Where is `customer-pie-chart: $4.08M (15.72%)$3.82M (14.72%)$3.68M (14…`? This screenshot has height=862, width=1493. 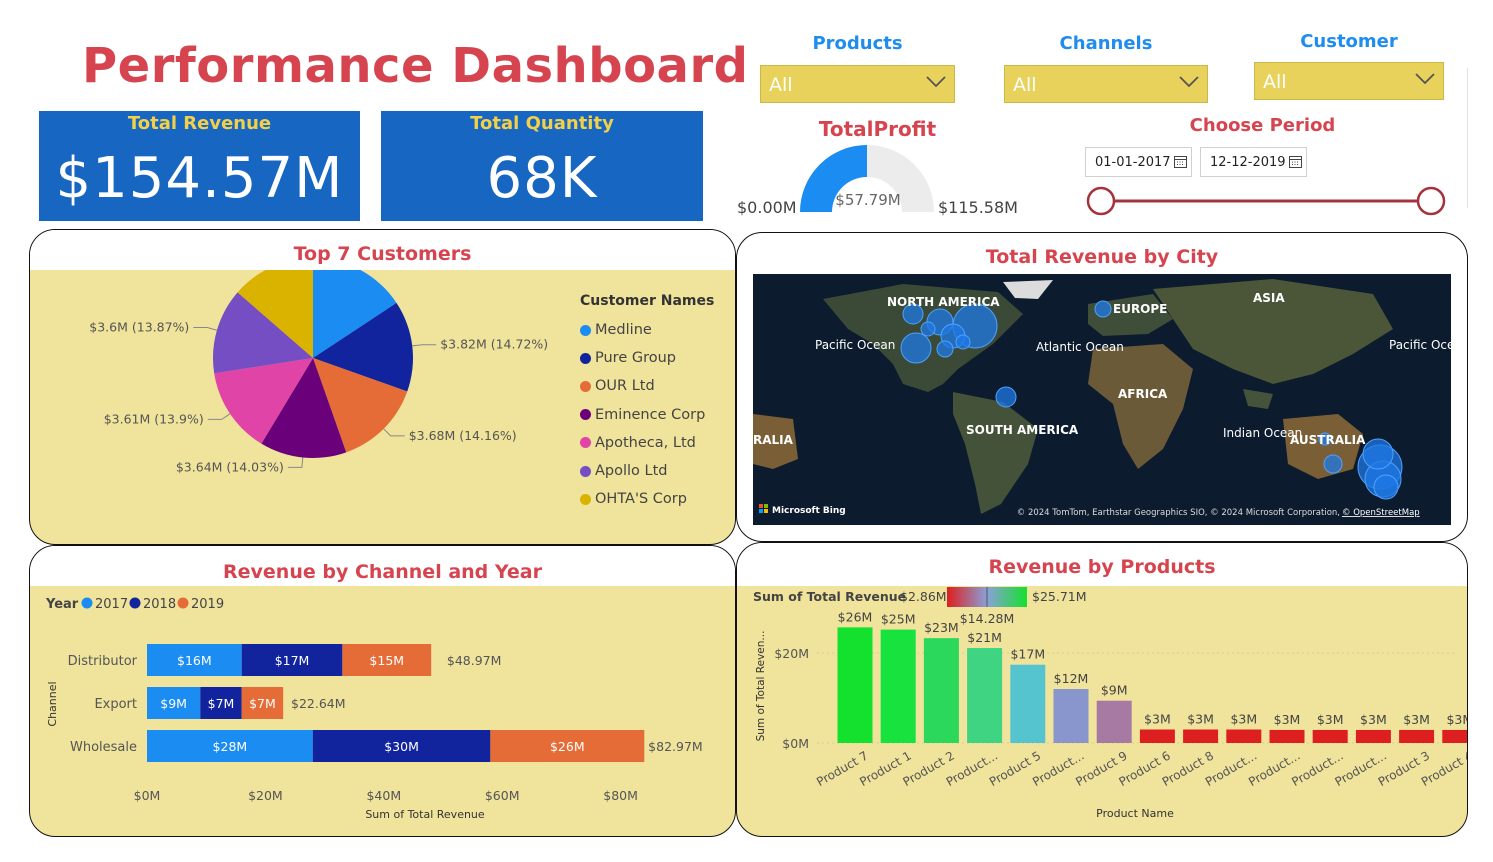 customer-pie-chart: $4.08M (15.72%)$3.82M (14.72%)$3.68M (14… is located at coordinates (300, 405).